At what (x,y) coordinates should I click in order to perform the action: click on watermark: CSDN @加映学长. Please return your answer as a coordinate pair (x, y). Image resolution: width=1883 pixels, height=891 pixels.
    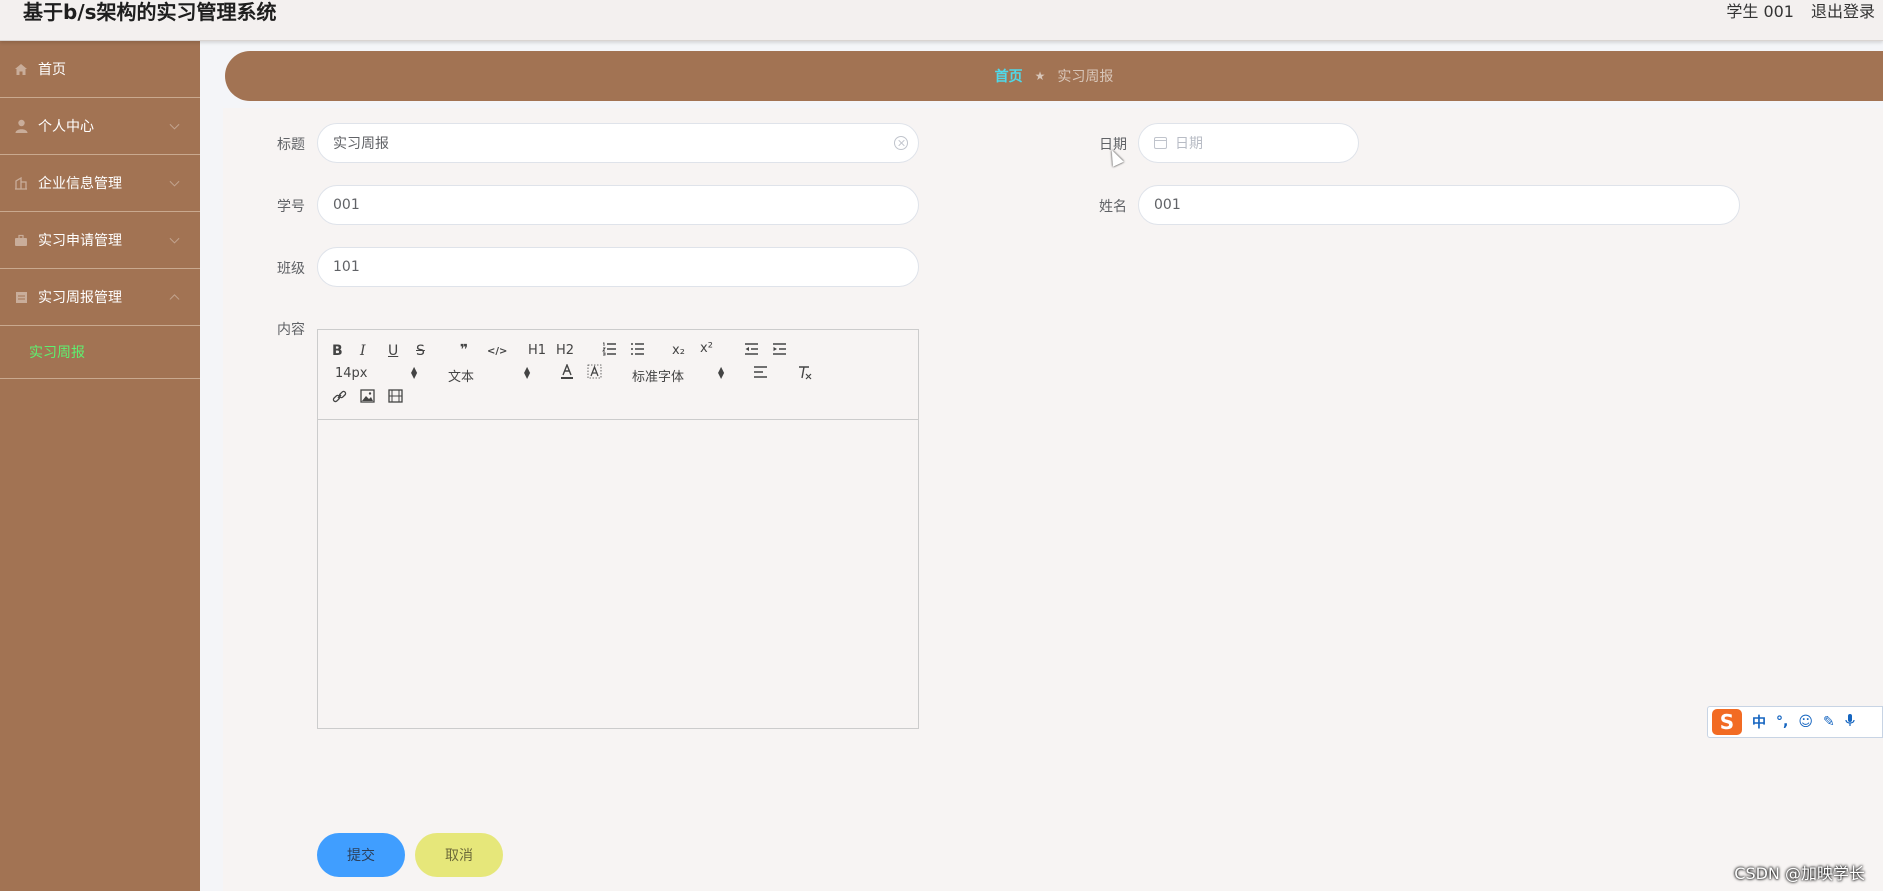
    Looking at the image, I should click on (1799, 873).